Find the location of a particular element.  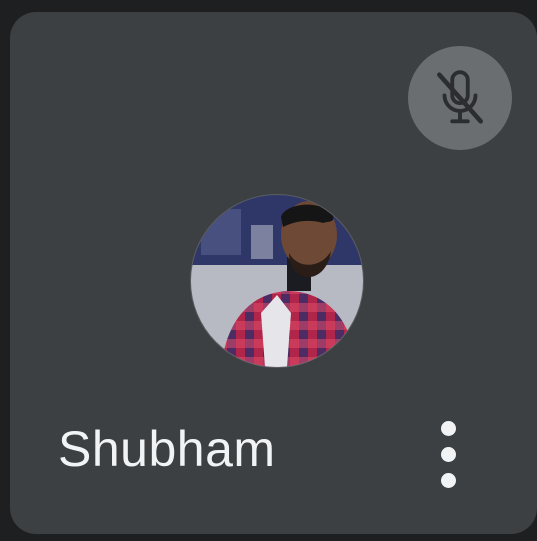

more-options-button is located at coordinates (448, 454).